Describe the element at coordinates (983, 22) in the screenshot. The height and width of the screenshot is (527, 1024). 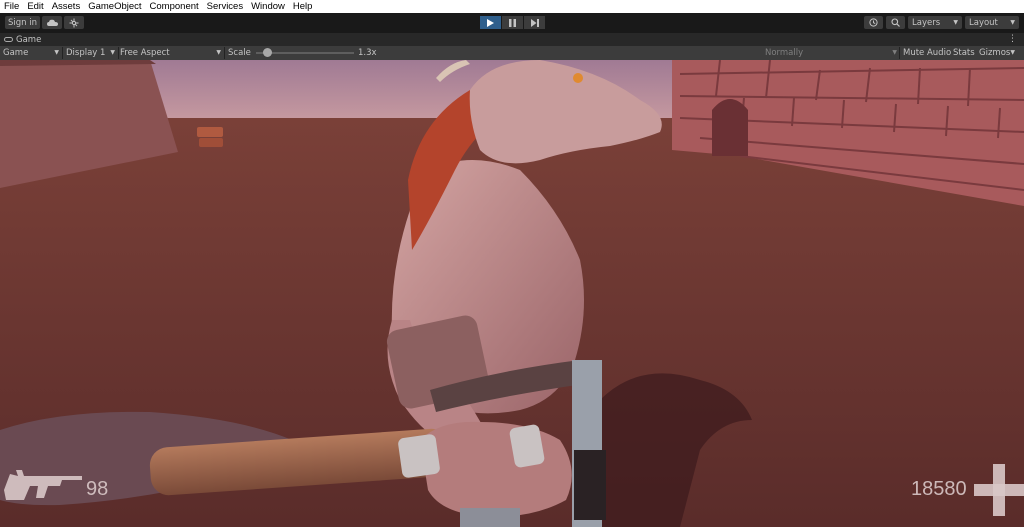
I see `layout-label: Layout` at that location.